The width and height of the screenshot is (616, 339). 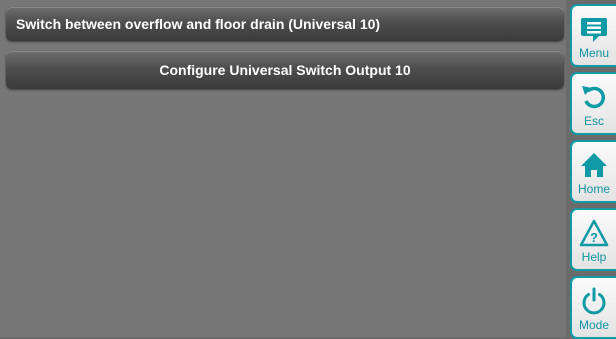 I want to click on configure-output-button: Configure Universal Switch Output 10, so click(x=285, y=70).